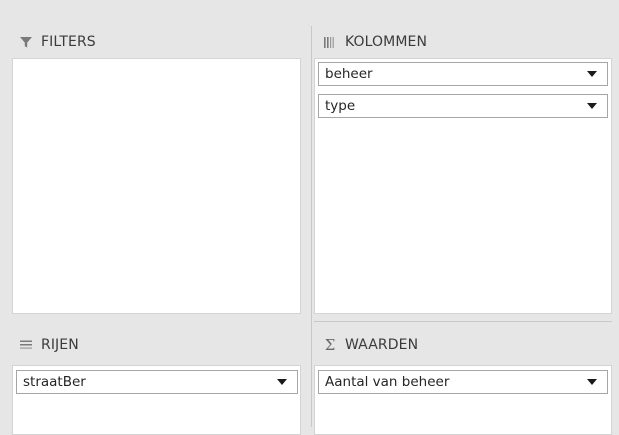 This screenshot has height=435, width=619. I want to click on value-field-label: Aantal van beheer, so click(387, 382).